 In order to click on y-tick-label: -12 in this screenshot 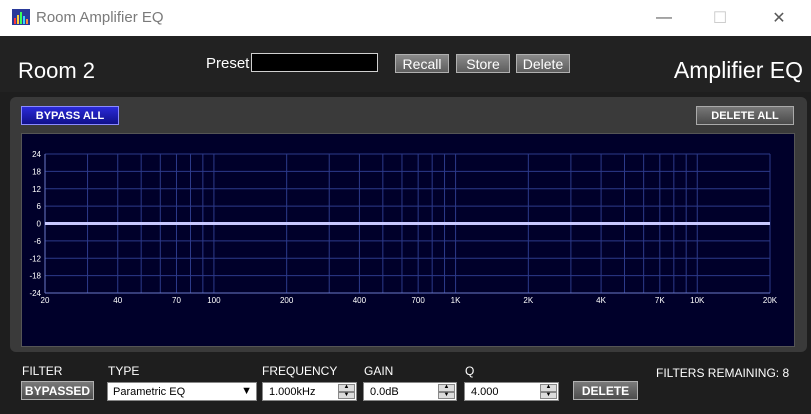, I will do `click(35, 258)`.